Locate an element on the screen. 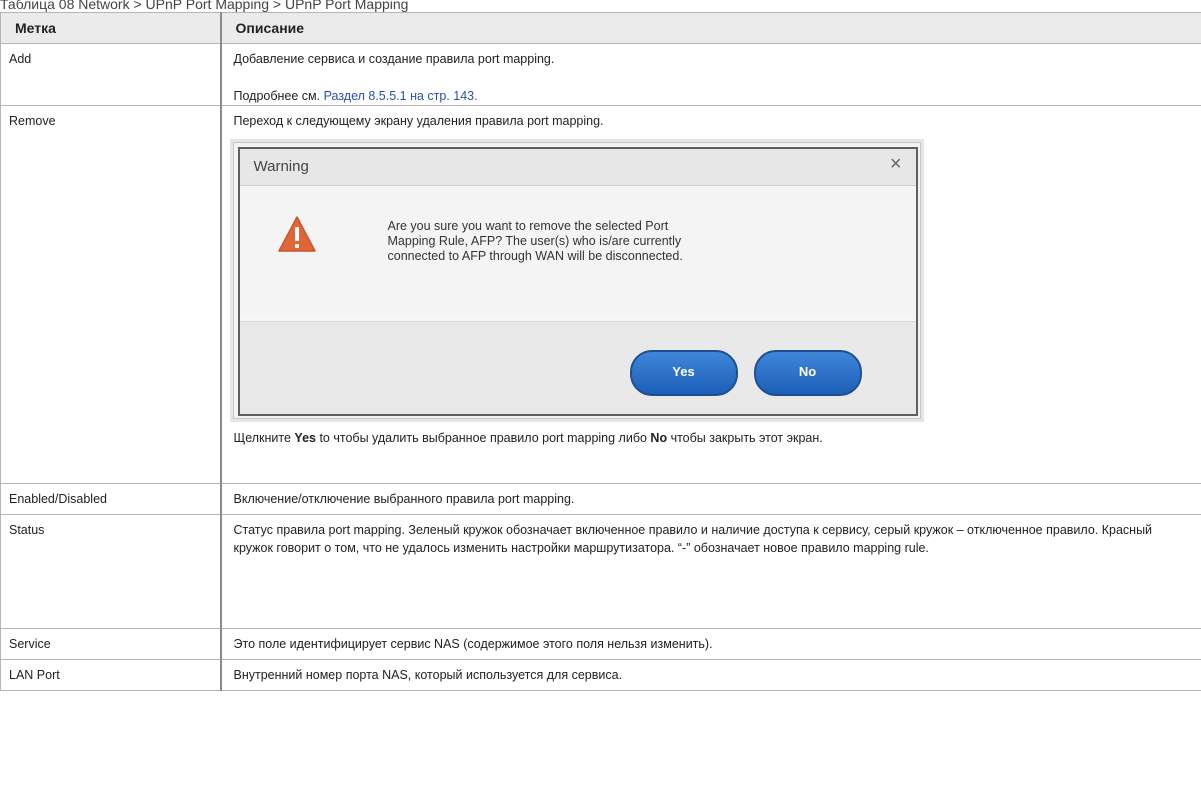  no-button: No is located at coordinates (807, 373).